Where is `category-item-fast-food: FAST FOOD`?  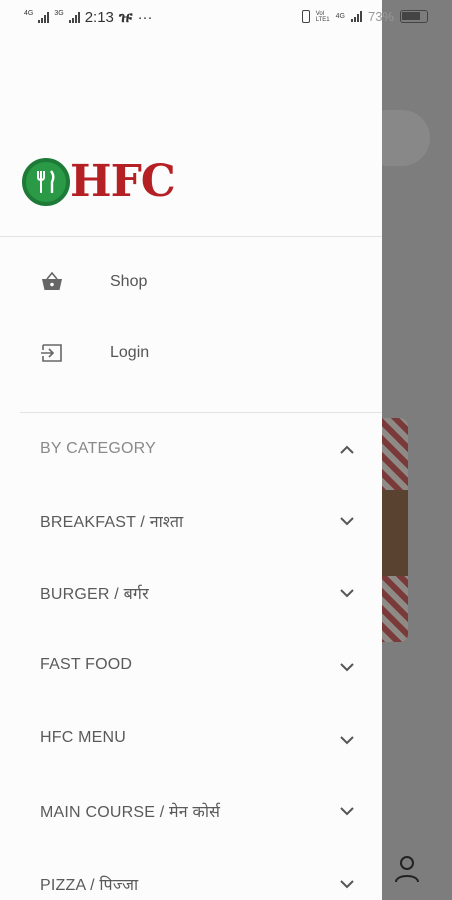 category-item-fast-food: FAST FOOD is located at coordinates (191, 666).